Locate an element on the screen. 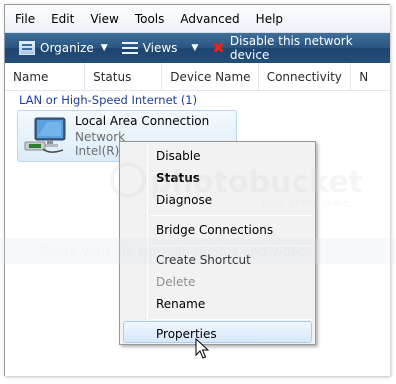 The width and height of the screenshot is (396, 384). menu-bar: File Edit View Tools Advanced Help is located at coordinates (197, 19).